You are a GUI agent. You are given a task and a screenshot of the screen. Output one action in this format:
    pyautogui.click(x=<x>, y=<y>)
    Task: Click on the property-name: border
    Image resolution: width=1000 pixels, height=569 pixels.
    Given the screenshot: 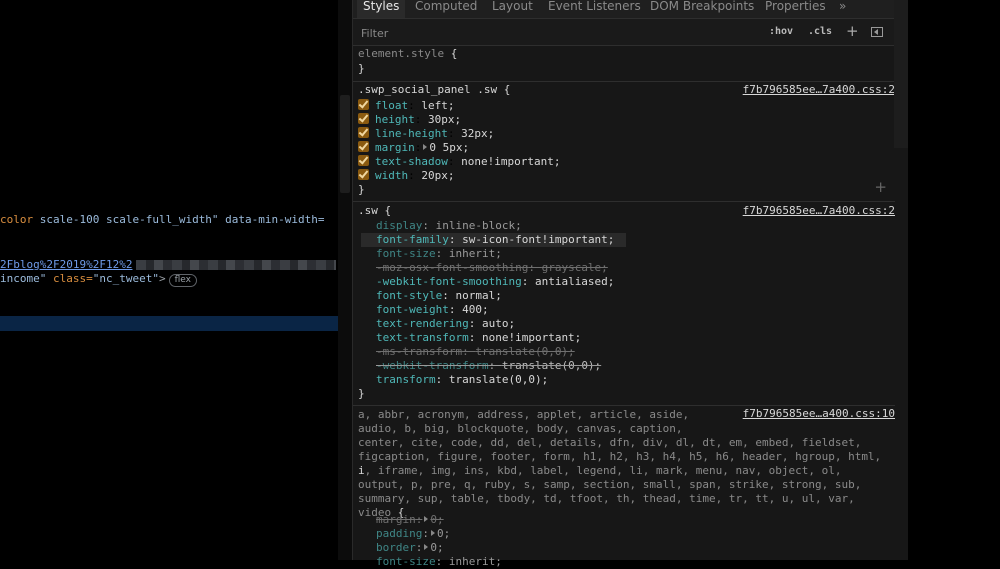 What is the action you would take?
    pyautogui.click(x=396, y=547)
    